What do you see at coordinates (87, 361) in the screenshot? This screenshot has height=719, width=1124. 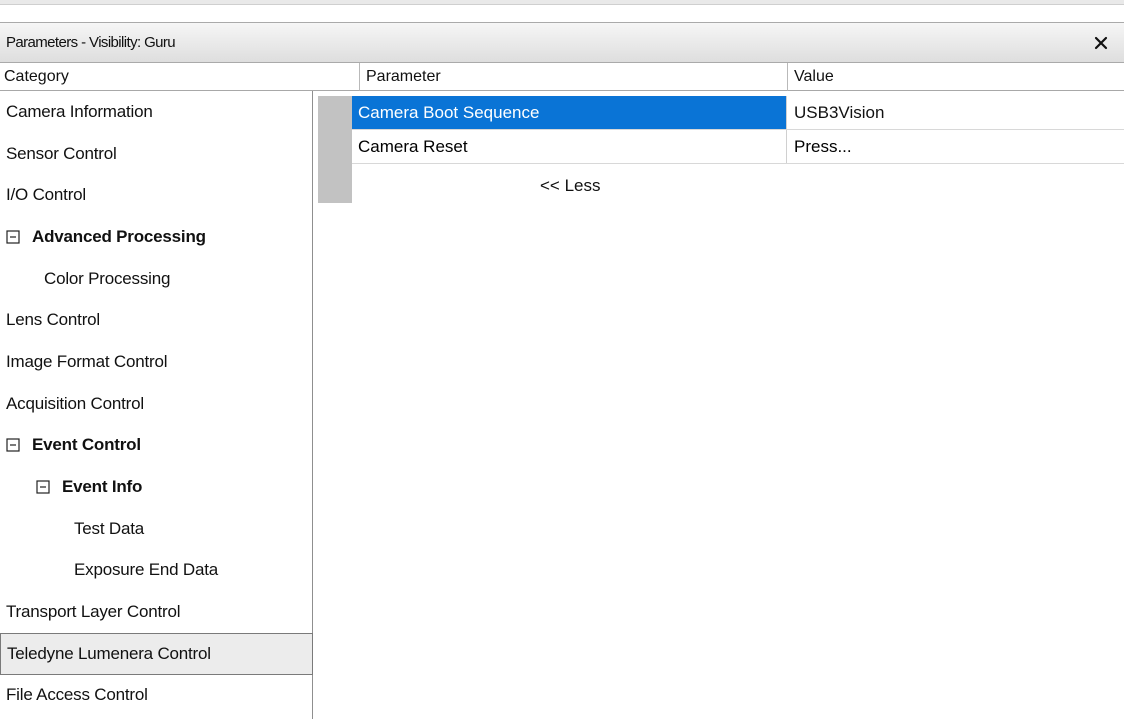 I see `category-label: Image Format Control` at bounding box center [87, 361].